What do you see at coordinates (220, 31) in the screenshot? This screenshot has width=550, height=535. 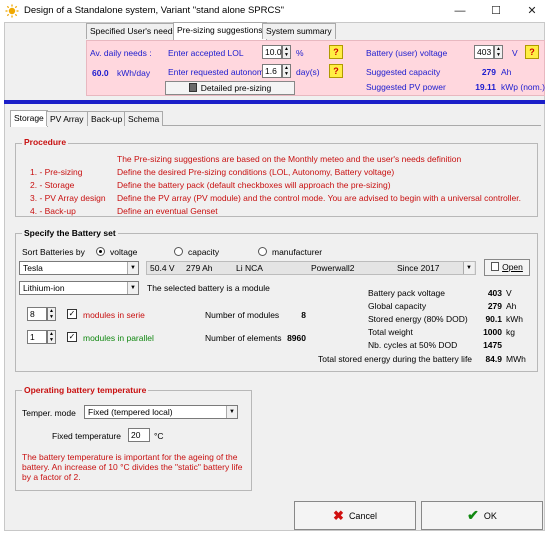 I see `tab-presizing: Pre-sizing suggestions` at bounding box center [220, 31].